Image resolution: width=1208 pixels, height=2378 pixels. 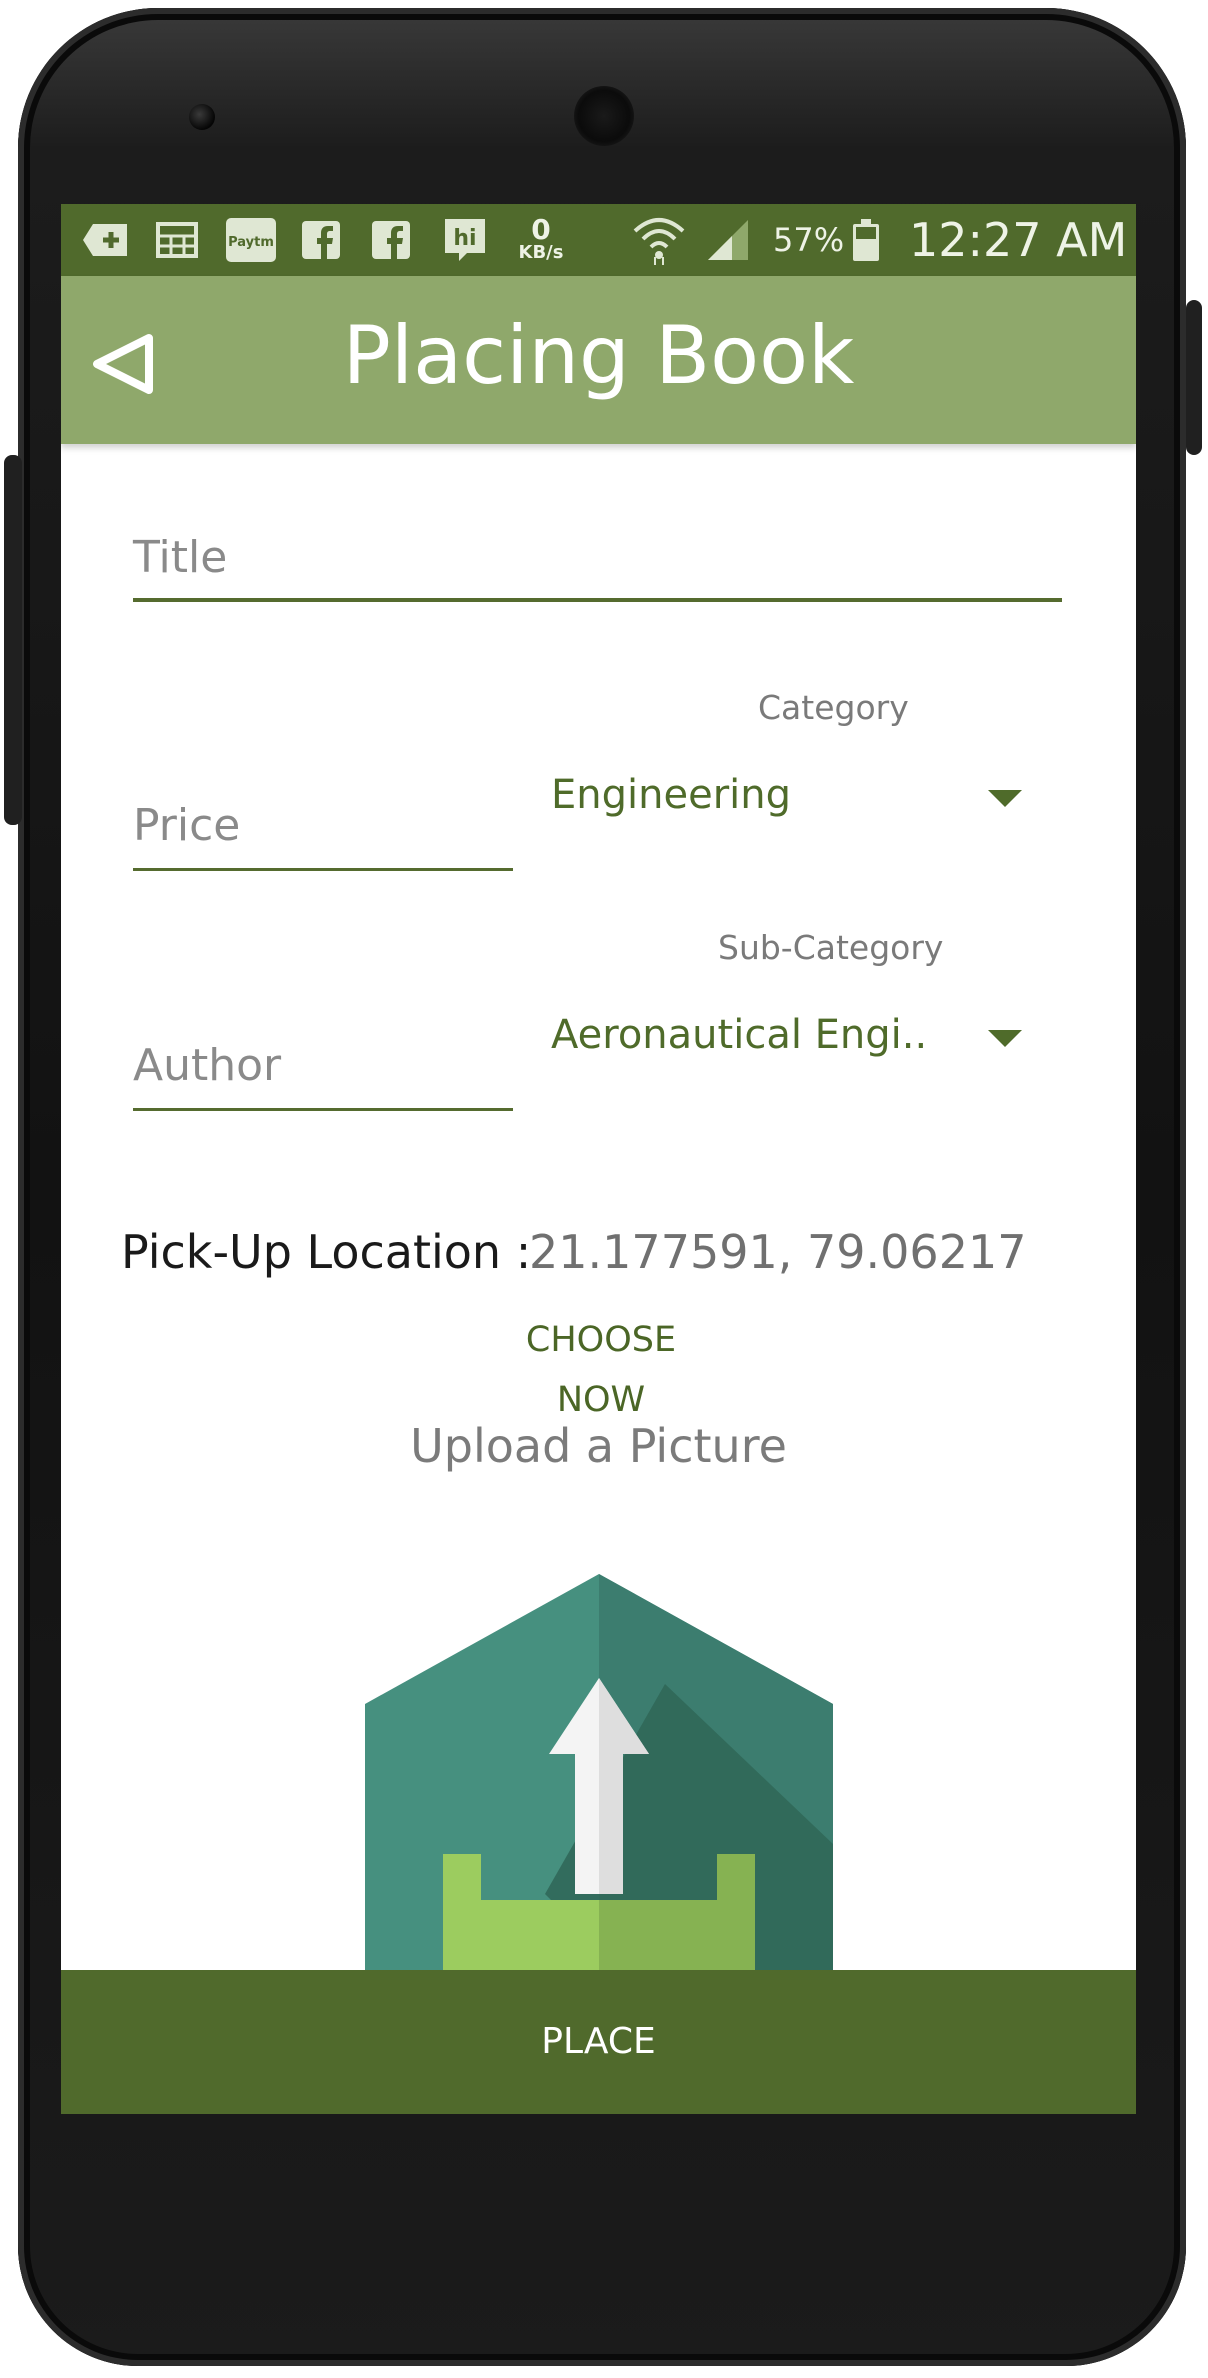 What do you see at coordinates (833, 707) in the screenshot?
I see `category-label: Category` at bounding box center [833, 707].